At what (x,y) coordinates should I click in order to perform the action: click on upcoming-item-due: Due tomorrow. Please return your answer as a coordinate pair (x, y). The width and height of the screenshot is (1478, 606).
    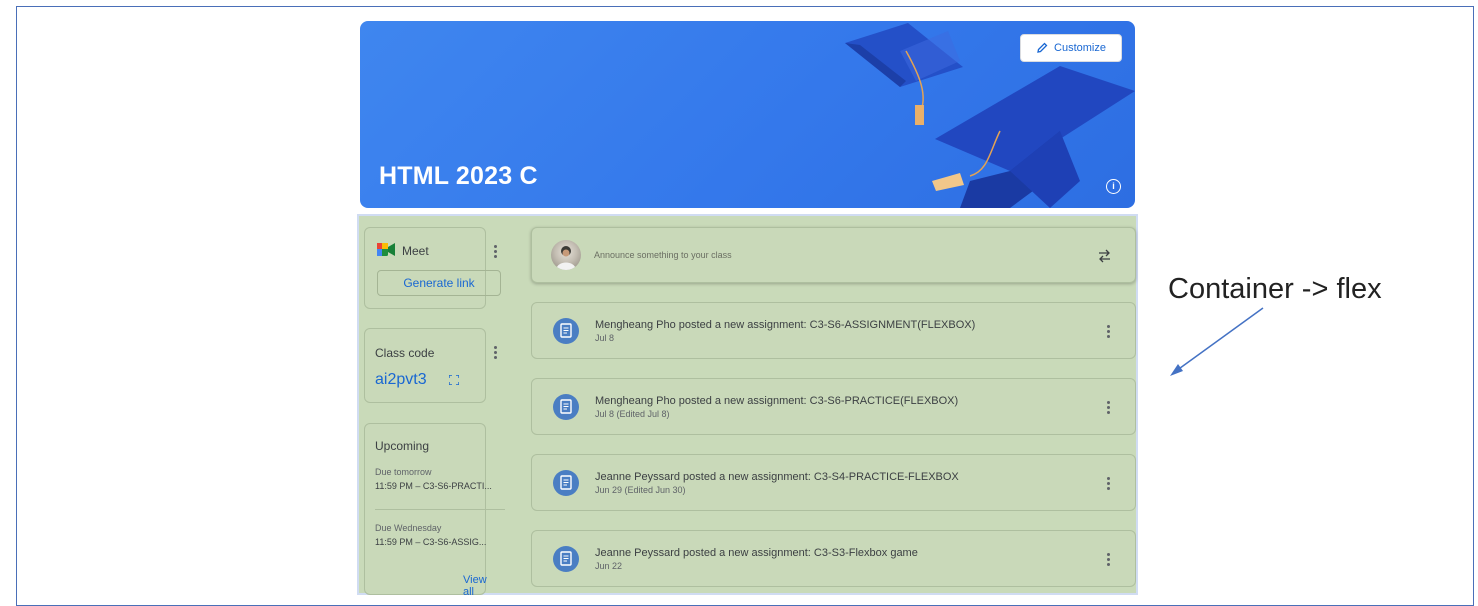
    Looking at the image, I should click on (403, 472).